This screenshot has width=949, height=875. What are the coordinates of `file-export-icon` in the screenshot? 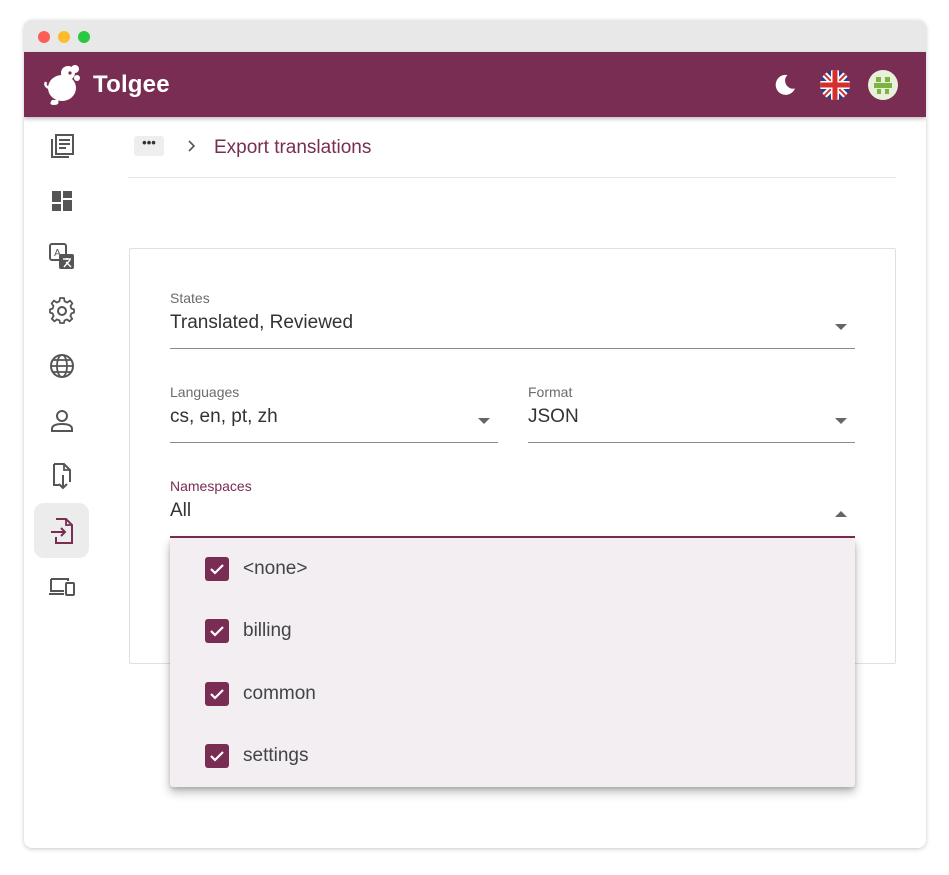 It's located at (61, 530).